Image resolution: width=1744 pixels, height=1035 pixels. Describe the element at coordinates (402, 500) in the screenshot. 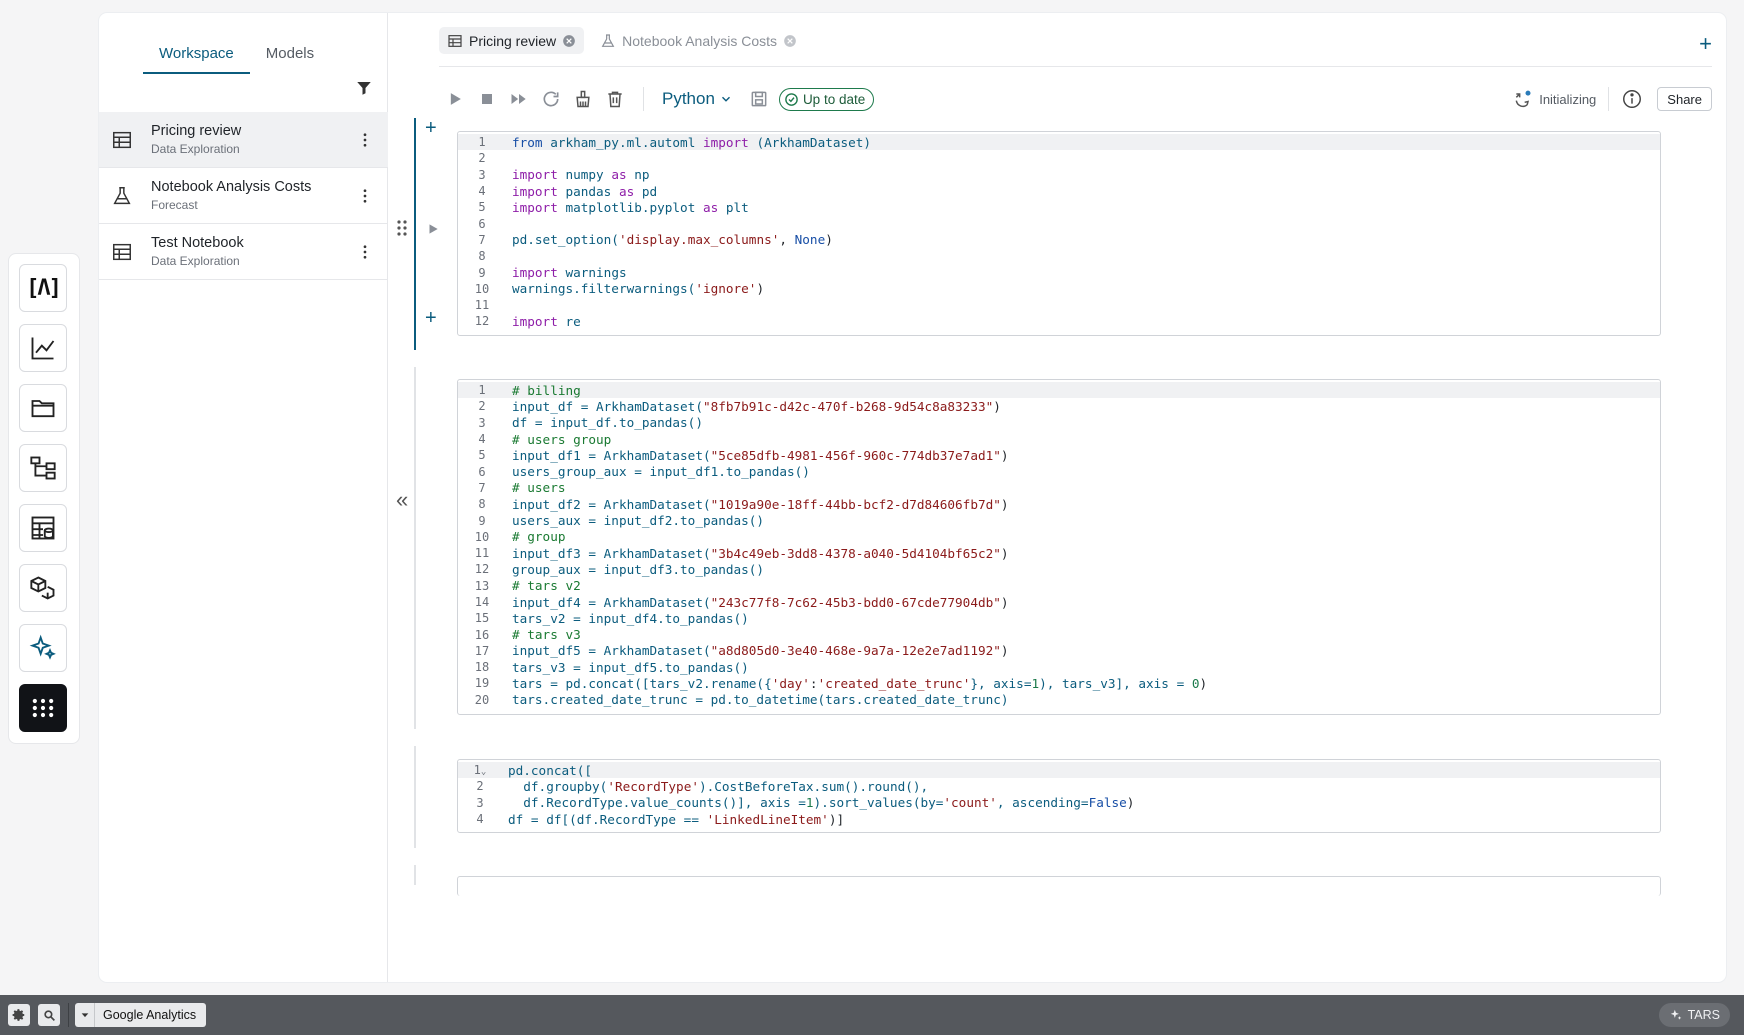

I see `collapse-sidebar-icon: «` at that location.